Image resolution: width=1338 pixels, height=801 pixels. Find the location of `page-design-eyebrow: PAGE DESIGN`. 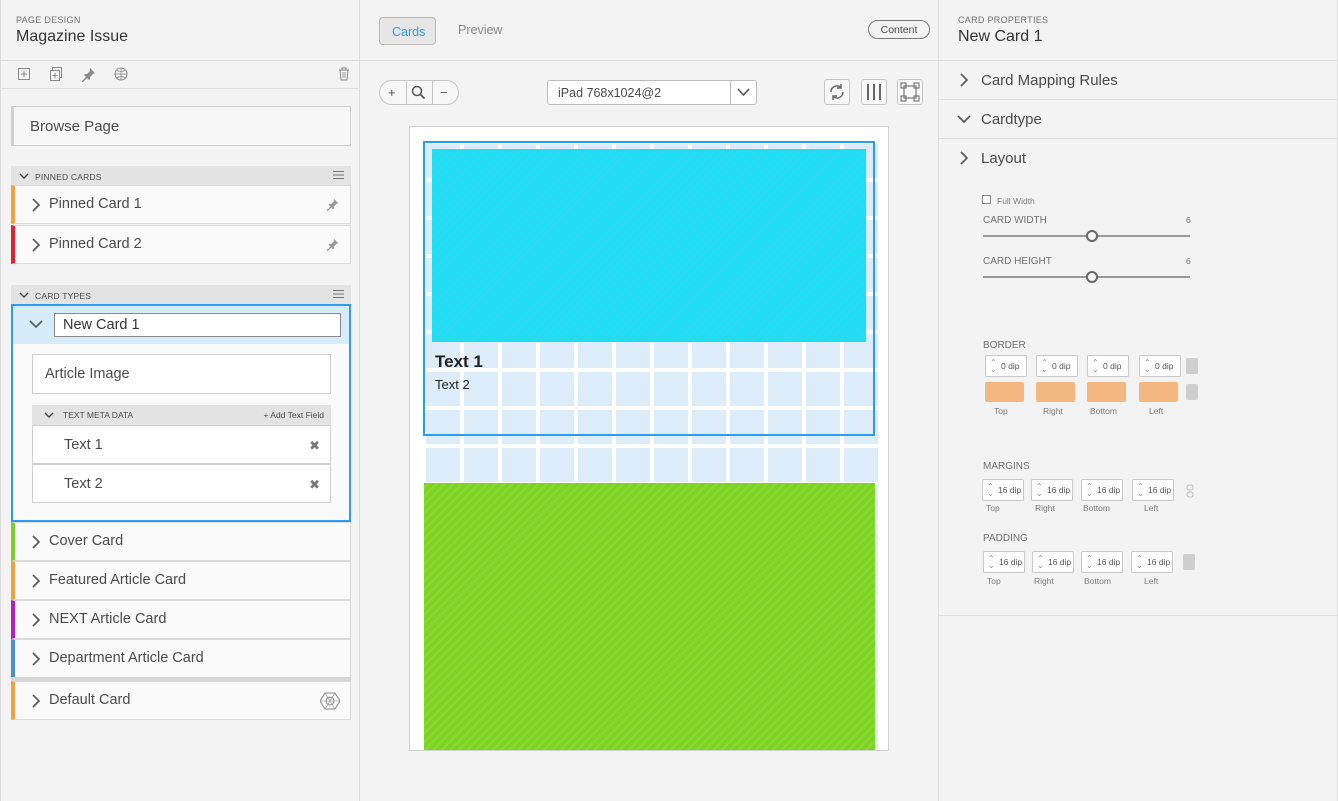

page-design-eyebrow: PAGE DESIGN is located at coordinates (48, 20).